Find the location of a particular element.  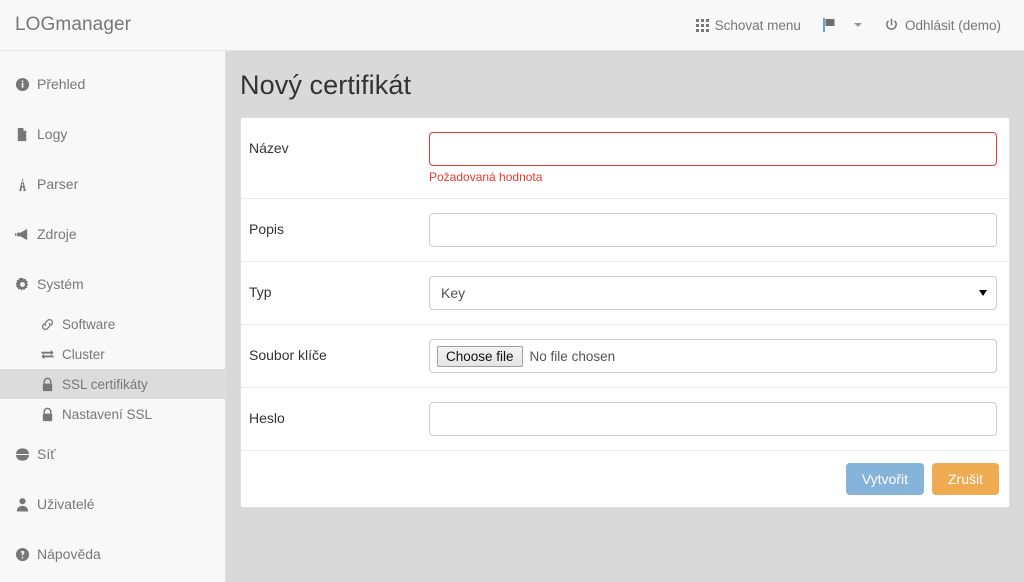

form-row-type: Typ Key is located at coordinates (625, 293).